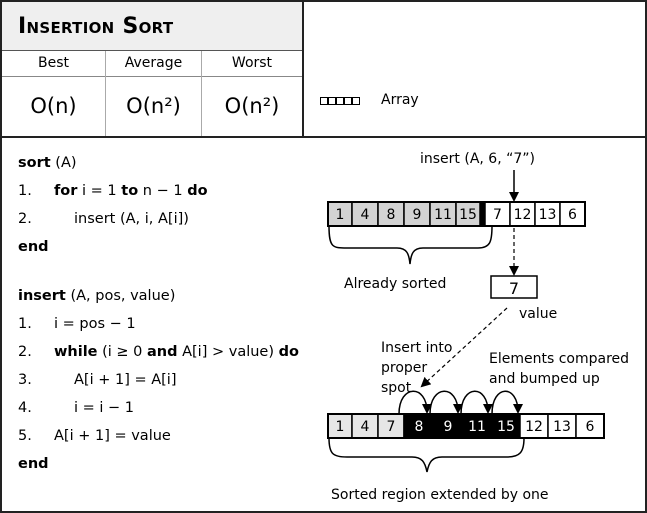  What do you see at coordinates (395, 284) in the screenshot?
I see `already-sorted-label: Already sorted` at bounding box center [395, 284].